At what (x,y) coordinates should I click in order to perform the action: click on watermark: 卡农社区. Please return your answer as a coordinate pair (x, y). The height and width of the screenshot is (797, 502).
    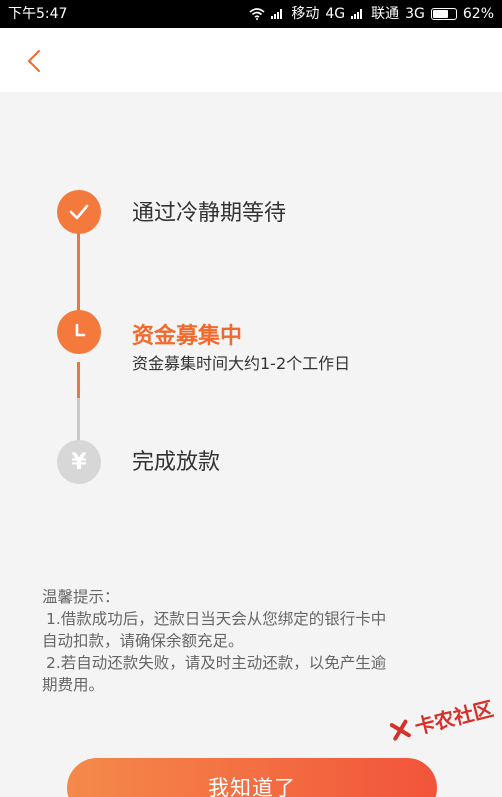
    Looking at the image, I should click on (441, 720).